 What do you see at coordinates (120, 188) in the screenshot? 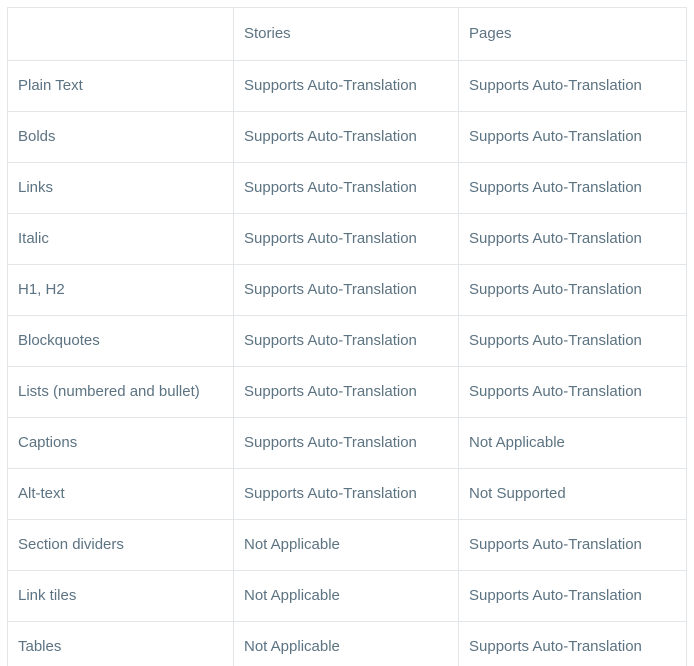
I see `cell-feature: Links` at bounding box center [120, 188].